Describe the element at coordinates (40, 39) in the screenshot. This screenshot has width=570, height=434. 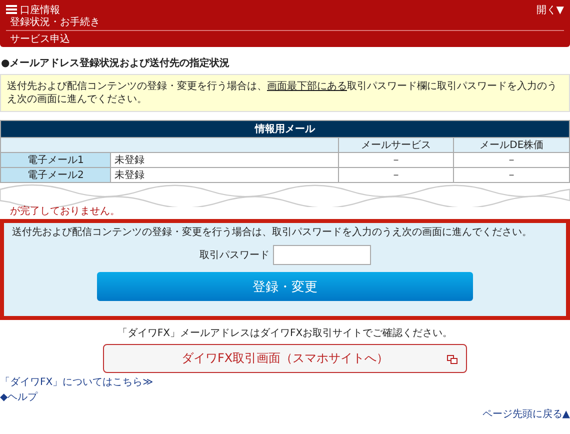
I see `page-subtitle: サービス申込` at that location.